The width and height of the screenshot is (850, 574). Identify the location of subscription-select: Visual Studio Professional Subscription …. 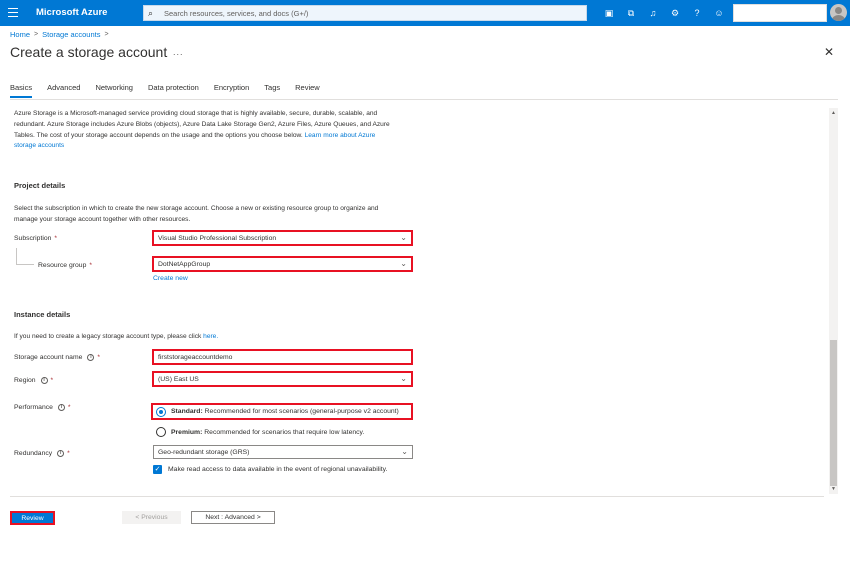
(282, 238).